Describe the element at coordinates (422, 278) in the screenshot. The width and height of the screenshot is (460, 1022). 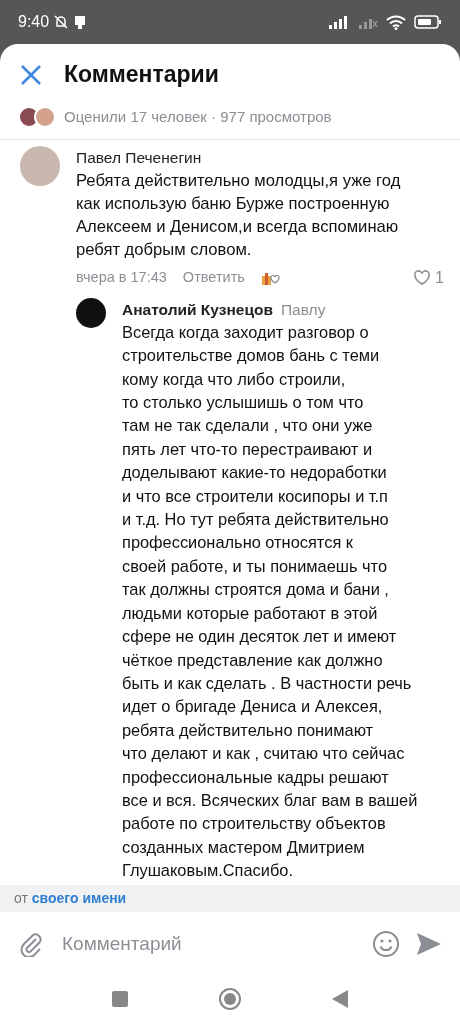
I see `heart-icon` at that location.